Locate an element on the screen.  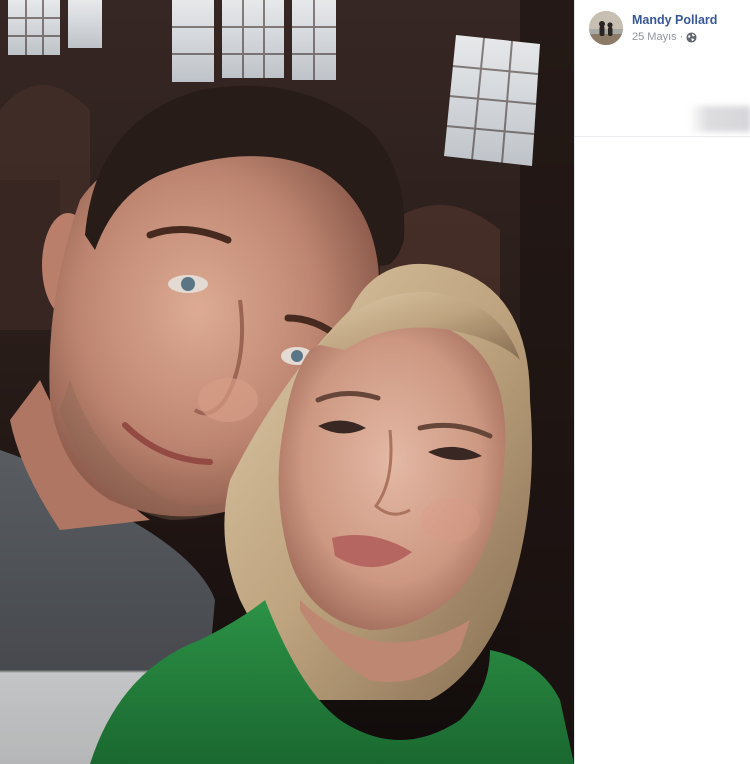
globe-icon is located at coordinates (691, 37).